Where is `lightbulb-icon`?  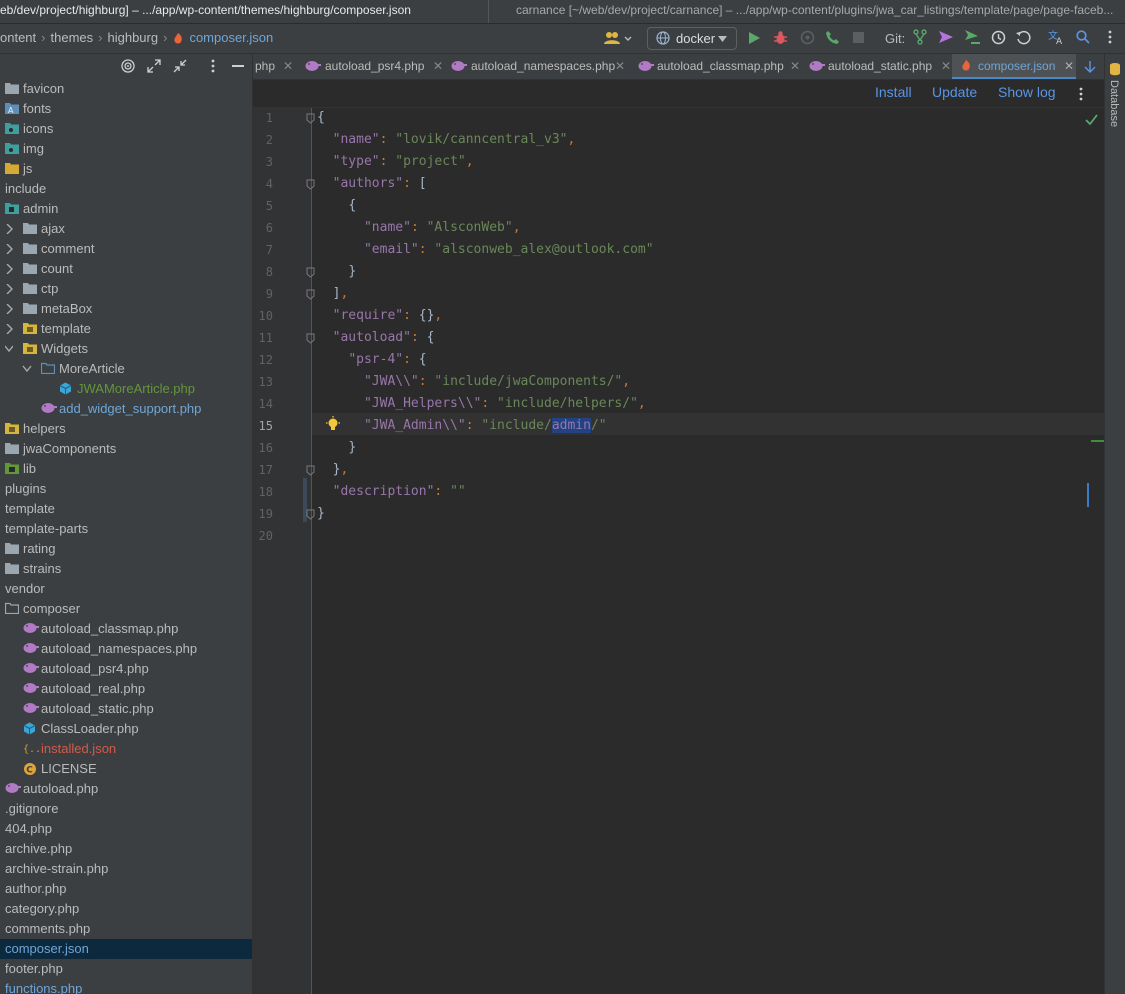 lightbulb-icon is located at coordinates (333, 424).